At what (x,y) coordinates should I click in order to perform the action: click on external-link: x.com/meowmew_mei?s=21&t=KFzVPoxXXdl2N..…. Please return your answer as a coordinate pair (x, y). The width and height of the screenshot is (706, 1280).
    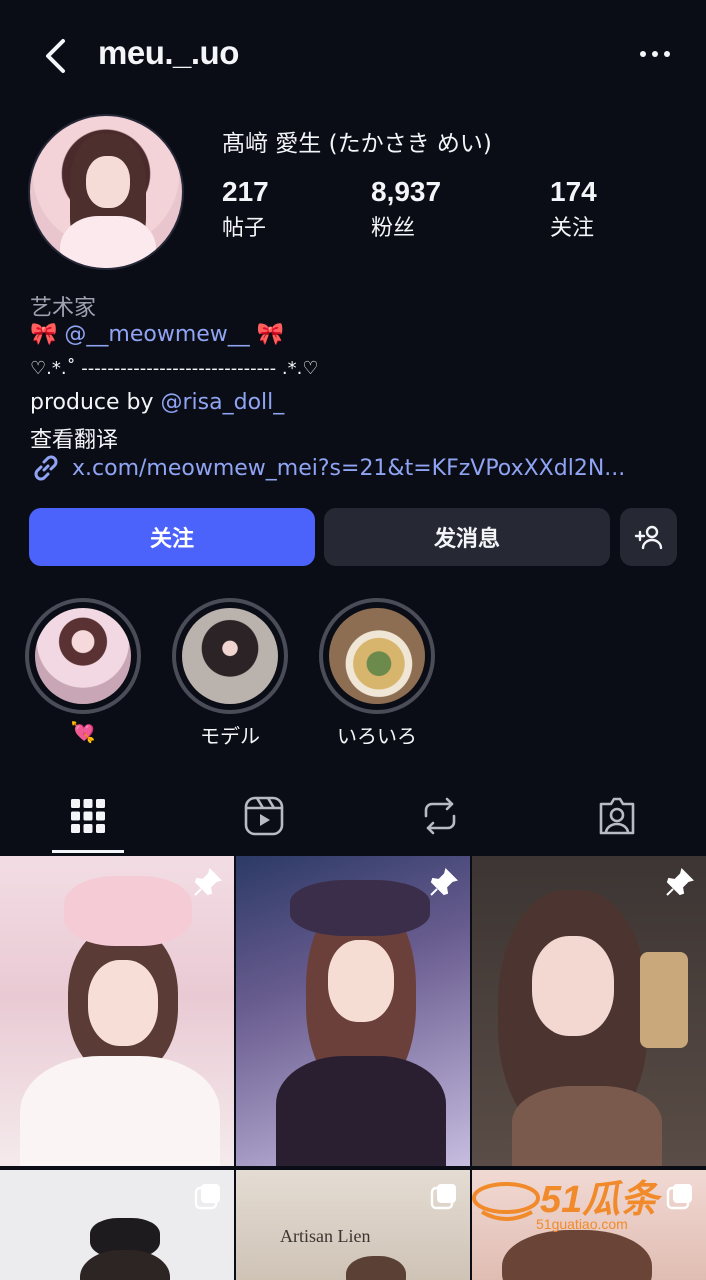
    Looking at the image, I should click on (327, 468).